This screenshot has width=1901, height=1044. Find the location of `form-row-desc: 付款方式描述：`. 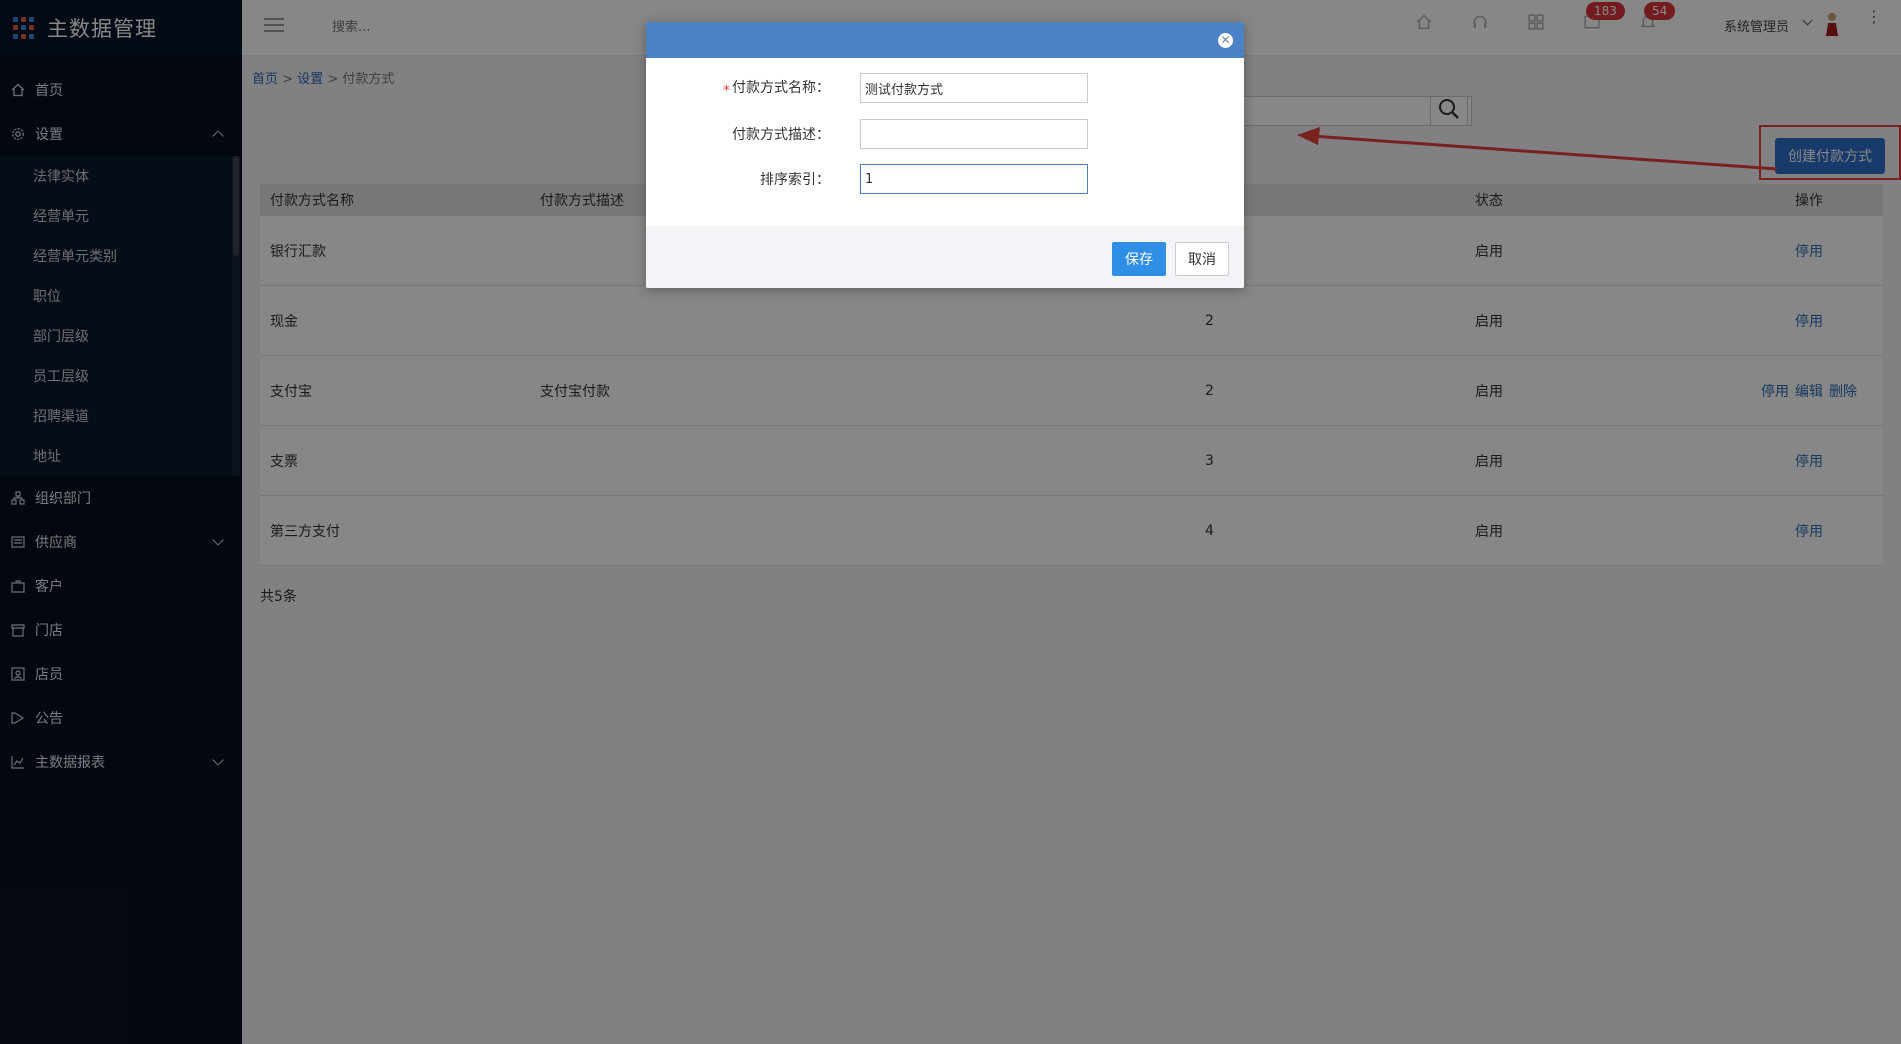

form-row-desc: 付款方式描述： is located at coordinates (945, 134).